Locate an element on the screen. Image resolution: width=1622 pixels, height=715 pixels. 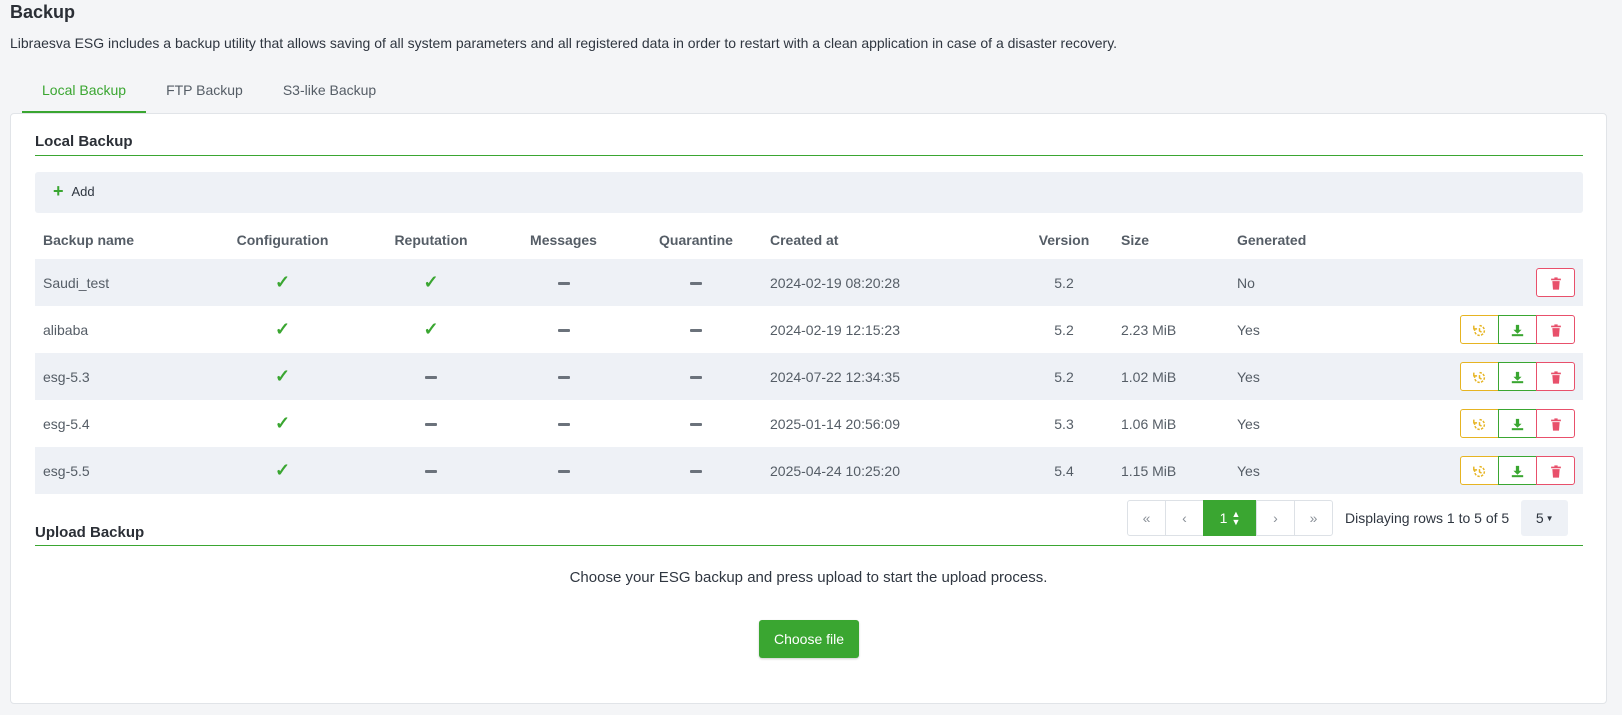
tab-local-backup: Local Backup is located at coordinates (84, 92).